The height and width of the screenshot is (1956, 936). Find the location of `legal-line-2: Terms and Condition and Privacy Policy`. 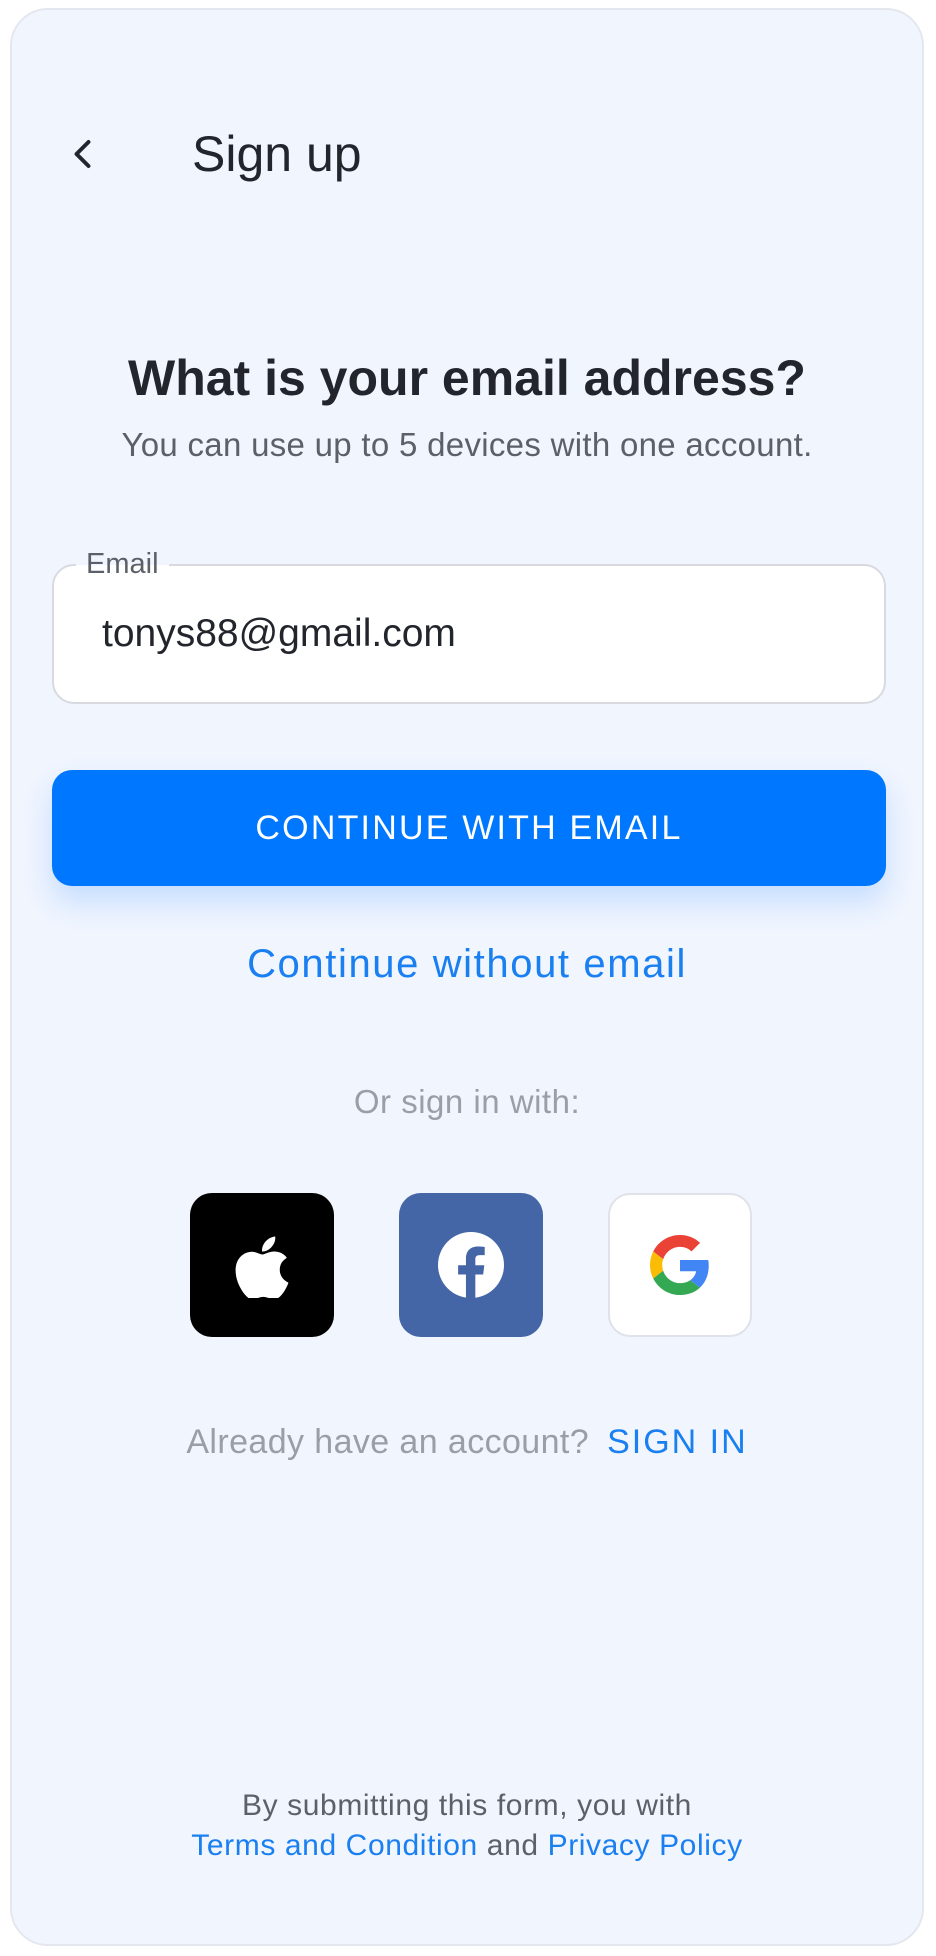

legal-line-2: Terms and Condition and Privacy Policy is located at coordinates (467, 1846).